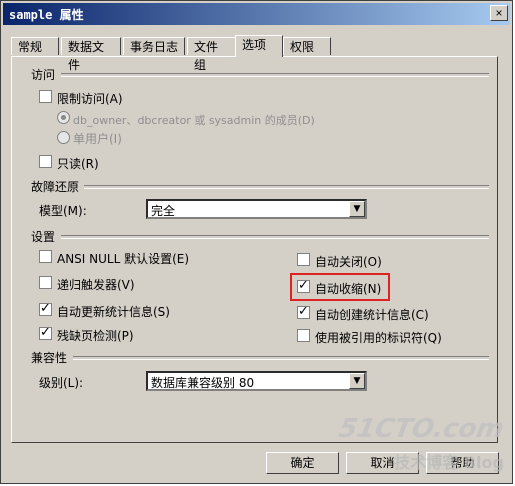 Image resolution: width=515 pixels, height=486 pixels. I want to click on title-bar: sample 属性 ×, so click(256, 14).